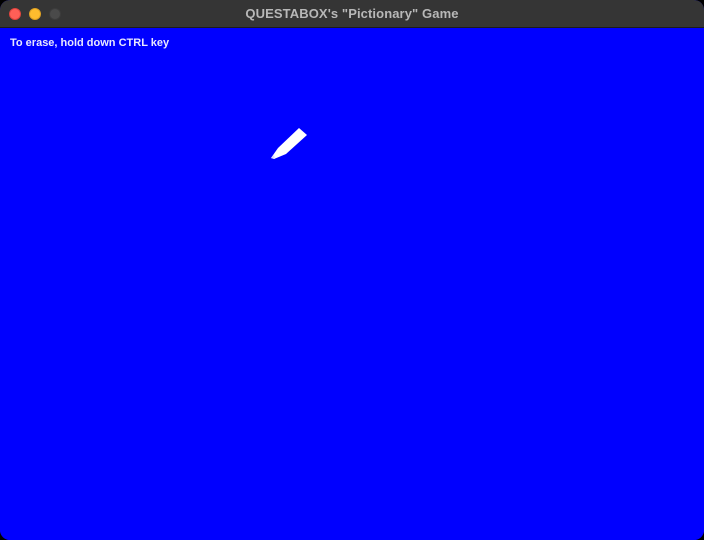 This screenshot has height=540, width=704. Describe the element at coordinates (90, 43) in the screenshot. I see `erase-hint-text: To erase, hold down CTRL key` at that location.